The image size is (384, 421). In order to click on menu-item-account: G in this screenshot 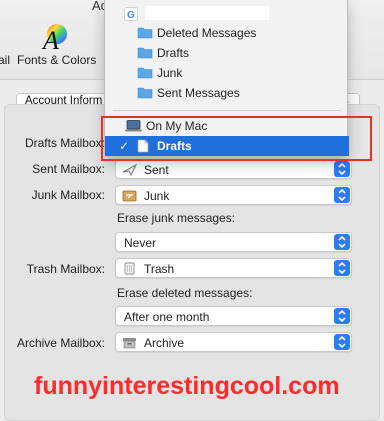, I will do `click(227, 12)`.